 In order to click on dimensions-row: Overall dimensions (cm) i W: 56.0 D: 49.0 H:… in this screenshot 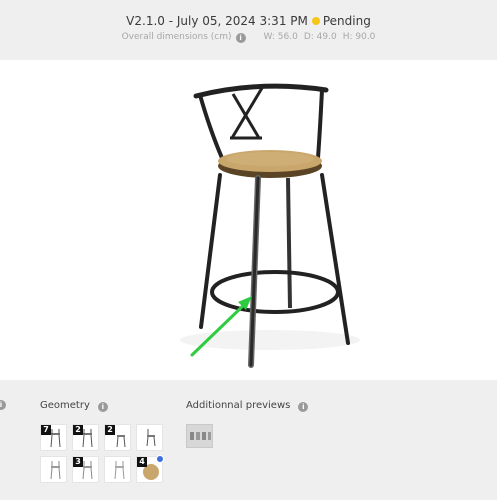, I will do `click(248, 37)`.